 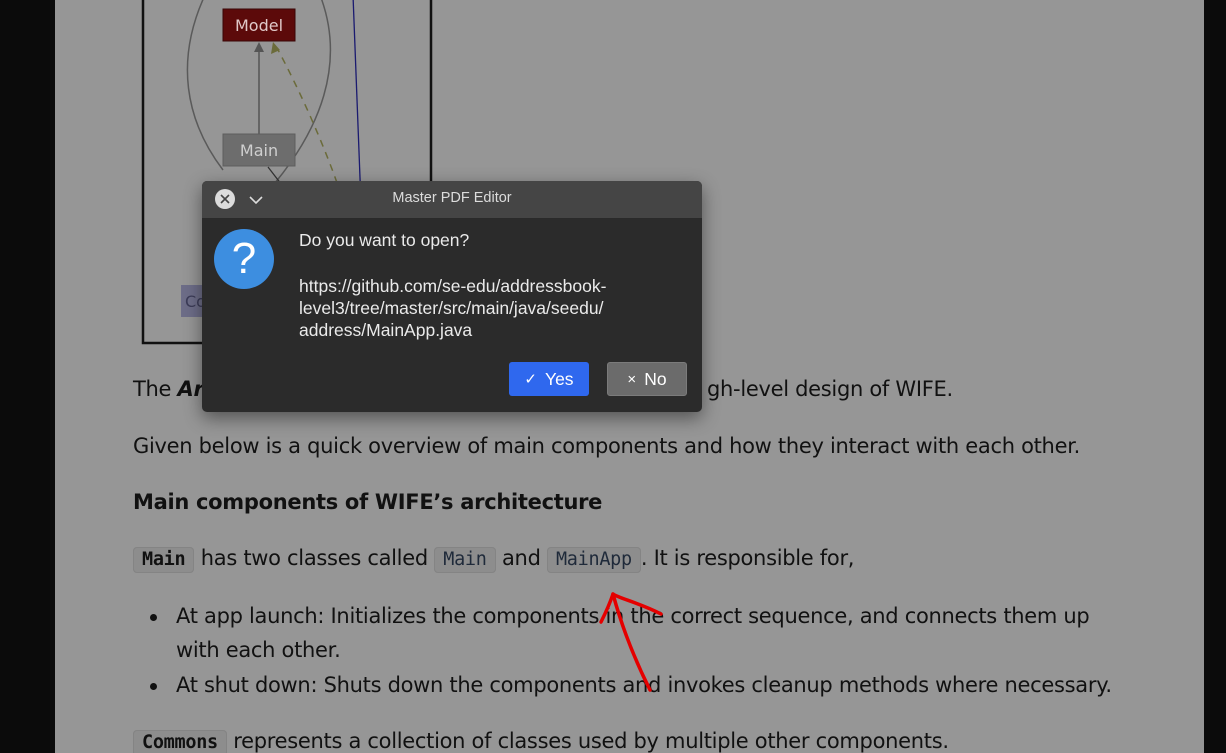 What do you see at coordinates (244, 259) in the screenshot?
I see `question-icon: ?` at bounding box center [244, 259].